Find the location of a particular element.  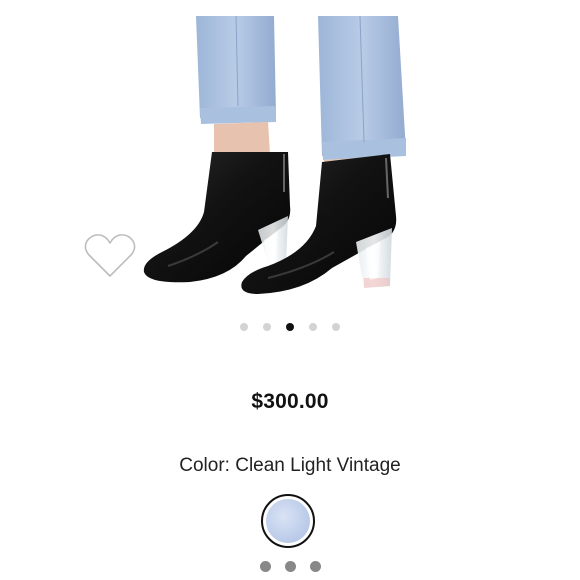

carousel-dot-active is located at coordinates (290, 327).